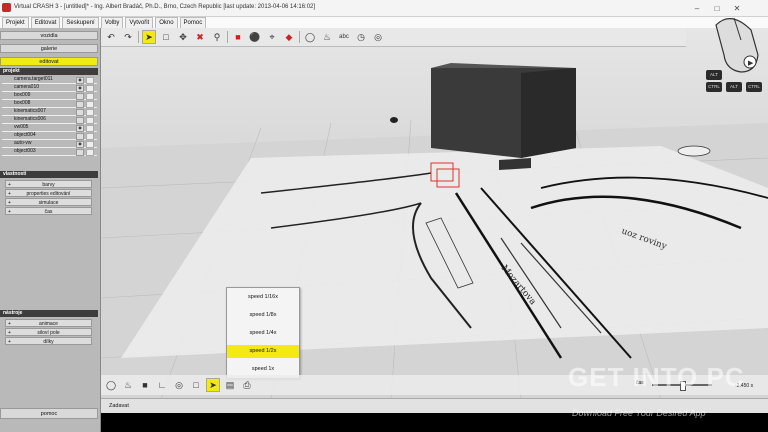 The width and height of the screenshot is (768, 432). What do you see at coordinates (162, 385) in the screenshot?
I see `axis-icon: ∟` at bounding box center [162, 385].